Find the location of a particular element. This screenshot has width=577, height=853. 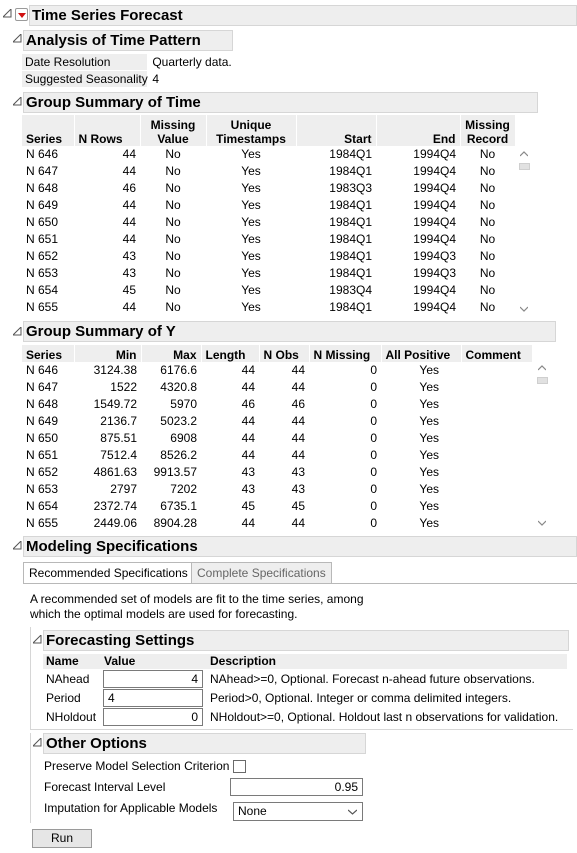

table-cell: 1994Q3 is located at coordinates (434, 273).